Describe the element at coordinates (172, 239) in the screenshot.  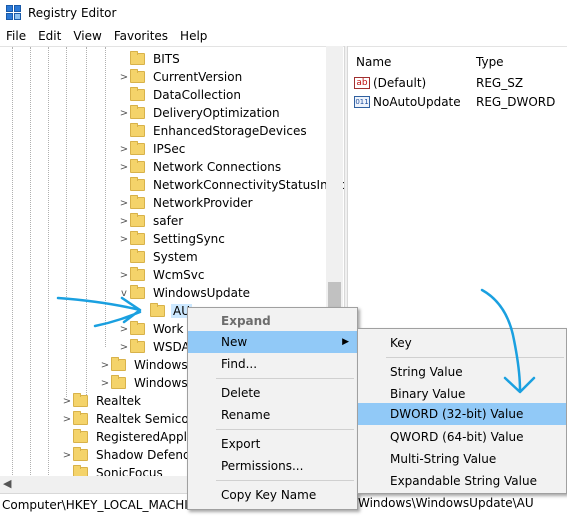
I see `tree-item-settingsync: > SettingSync` at that location.